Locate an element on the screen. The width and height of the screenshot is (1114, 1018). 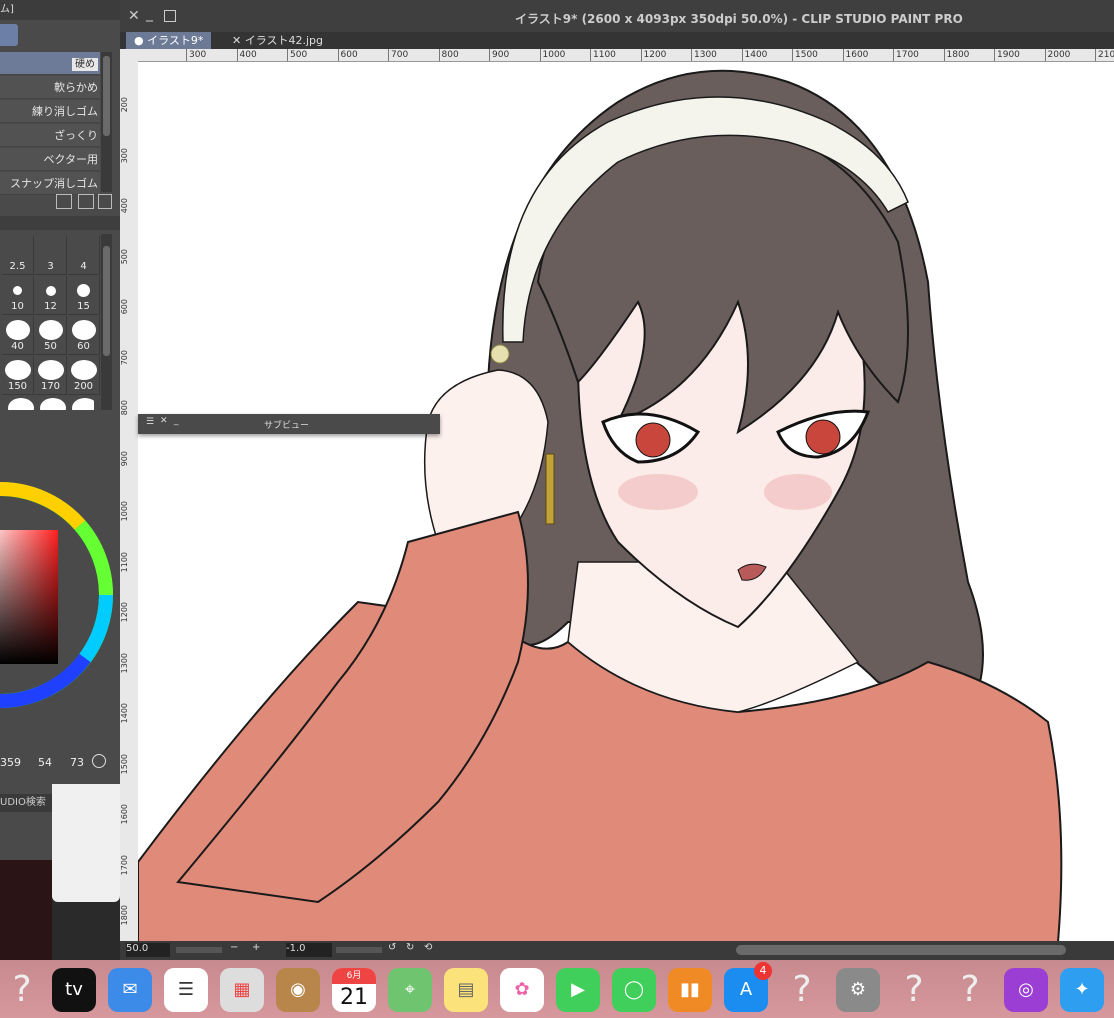
brush-size-cell: 2.5 is located at coordinates (18, 255).